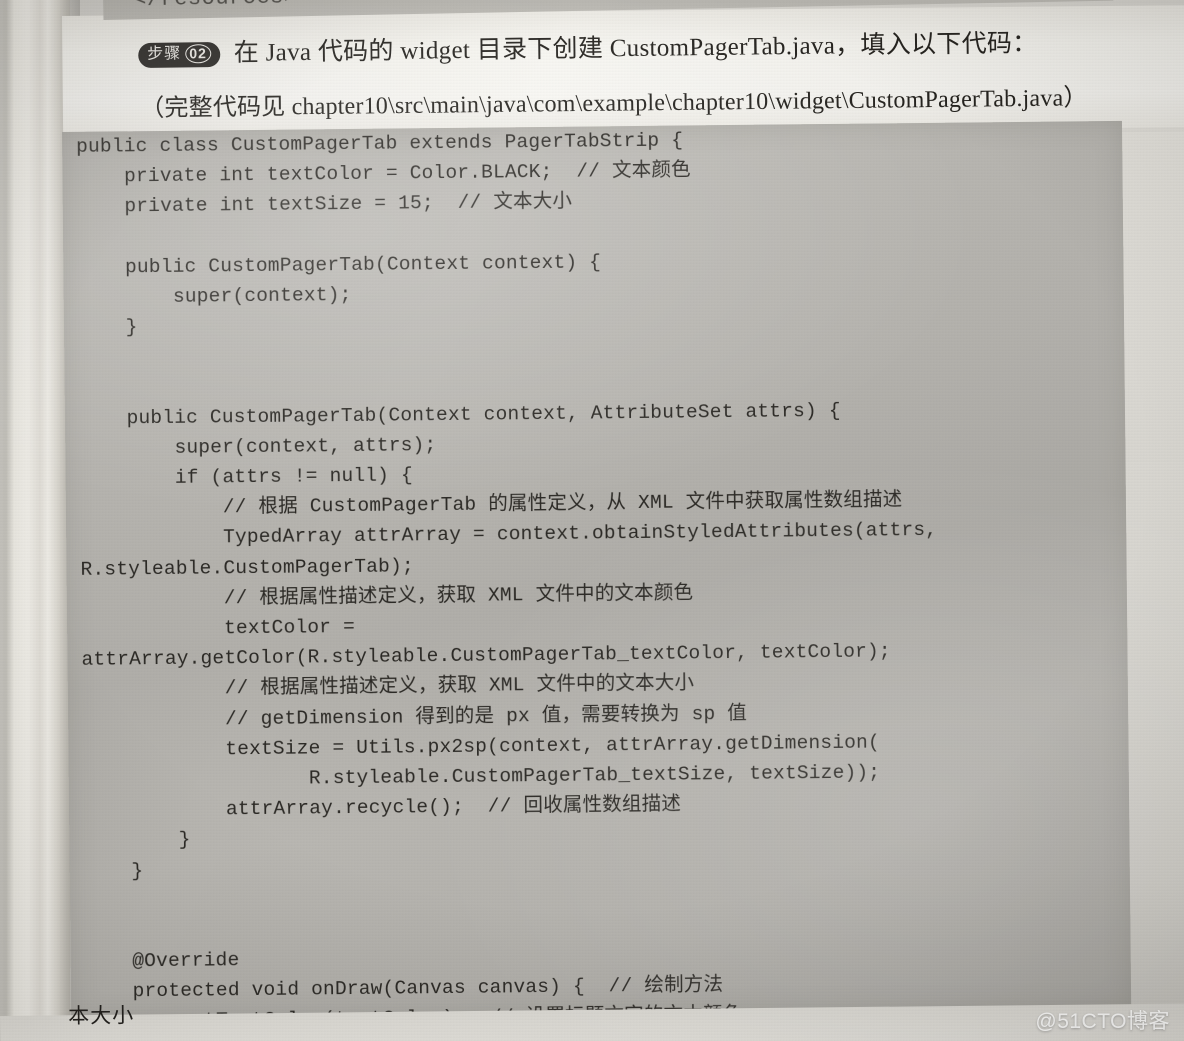 The image size is (1184, 1041). Describe the element at coordinates (1102, 1021) in the screenshot. I see `watermark: @51CTO博客` at that location.